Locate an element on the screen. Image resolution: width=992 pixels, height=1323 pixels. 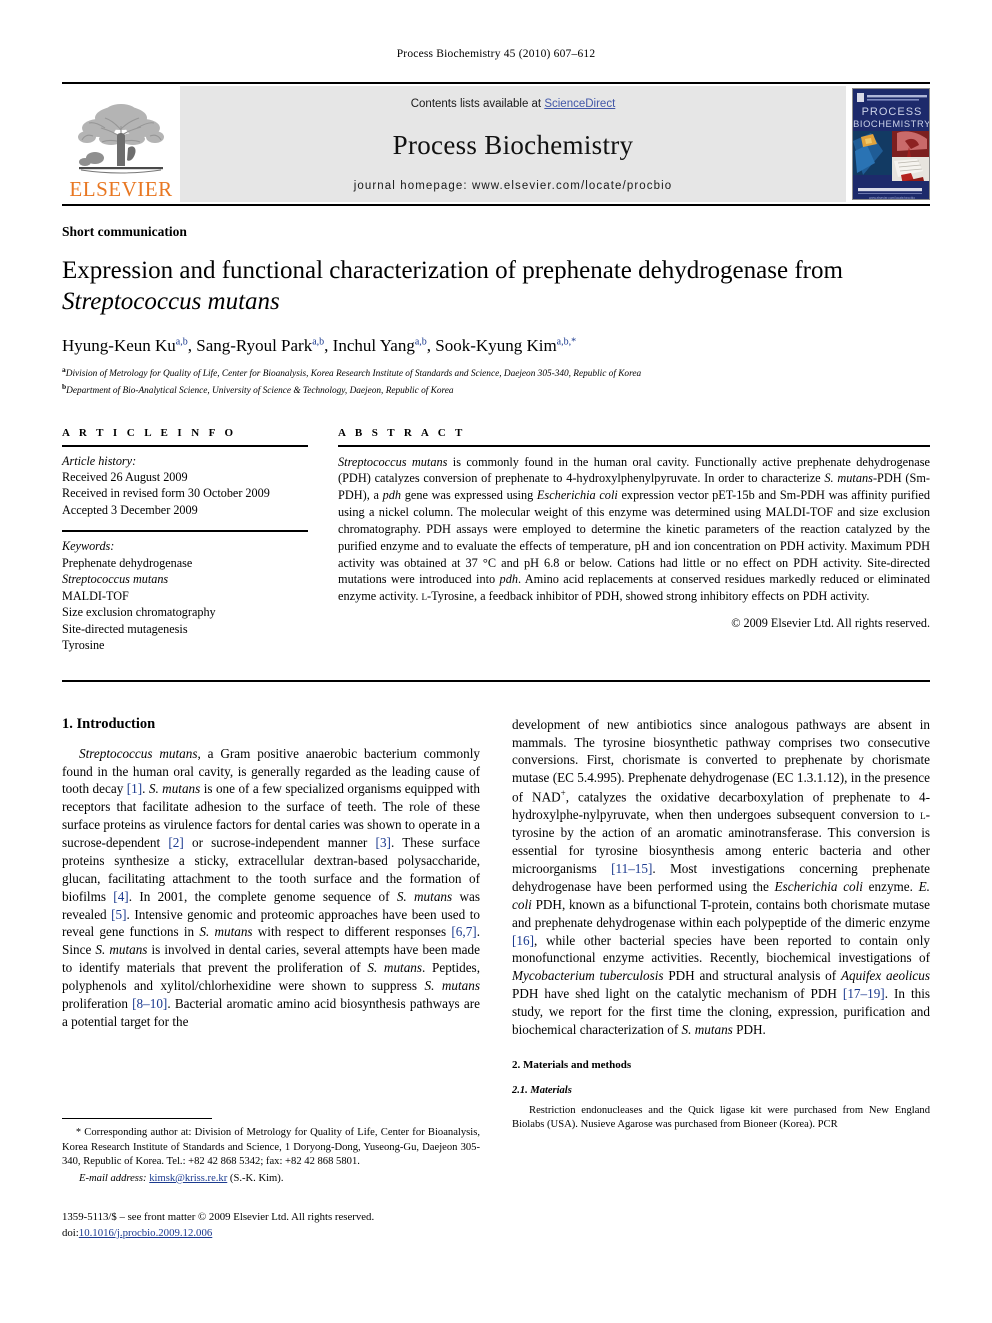
section-heading-introduction: 1. Introduction is located at coordinates (109, 723).